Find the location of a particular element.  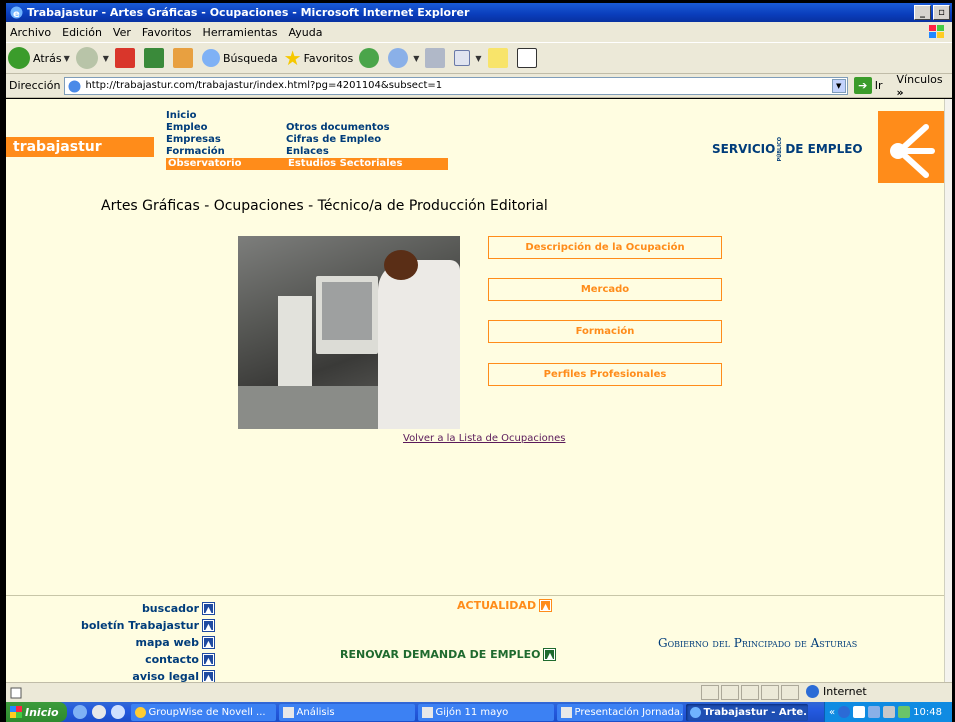

menu-ayuda: Ayuda is located at coordinates (305, 32).